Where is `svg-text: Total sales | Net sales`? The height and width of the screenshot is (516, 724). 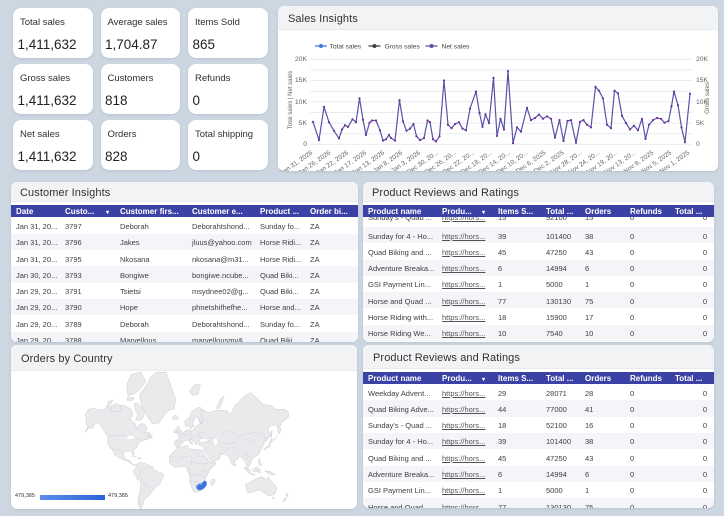
svg-text: Total sales | Net sales is located at coordinates (291, 100).